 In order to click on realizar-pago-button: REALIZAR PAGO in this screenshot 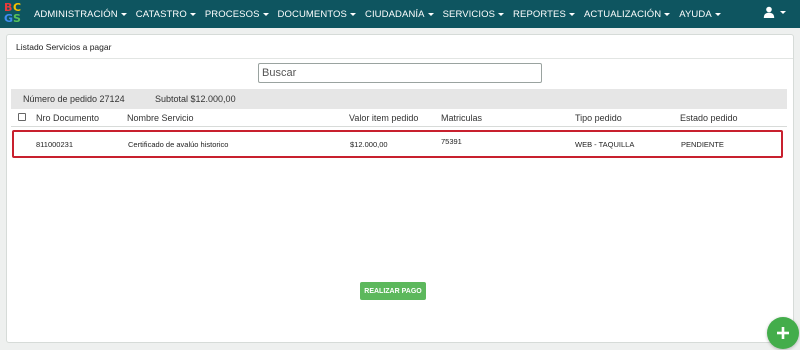, I will do `click(393, 291)`.